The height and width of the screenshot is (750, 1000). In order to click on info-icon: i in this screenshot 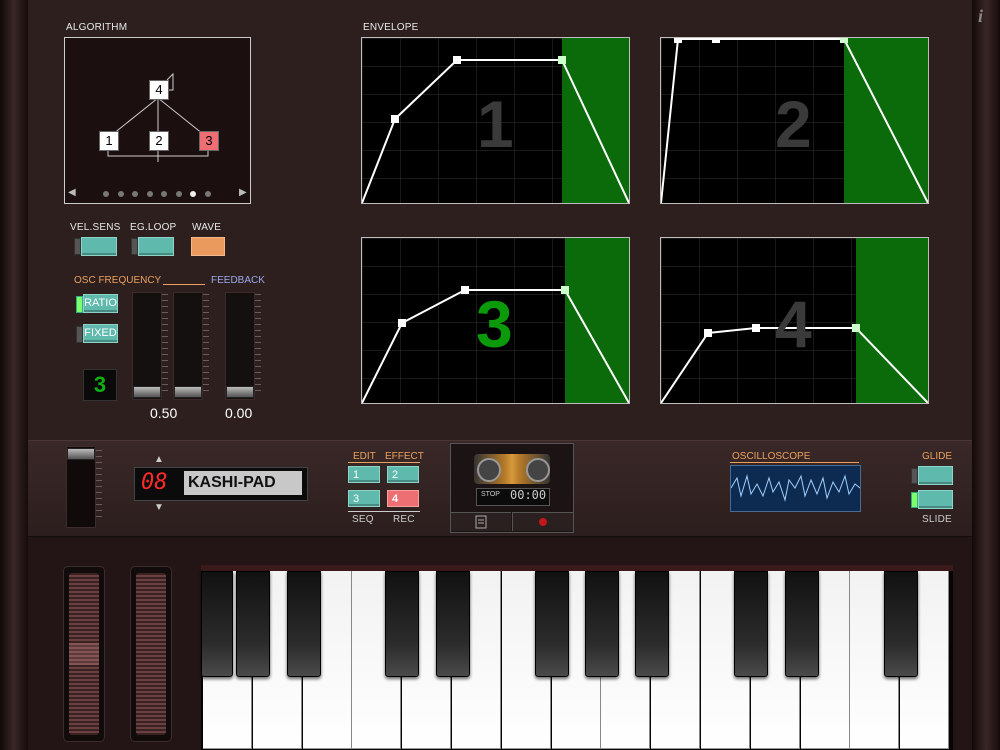, I will do `click(986, 16)`.